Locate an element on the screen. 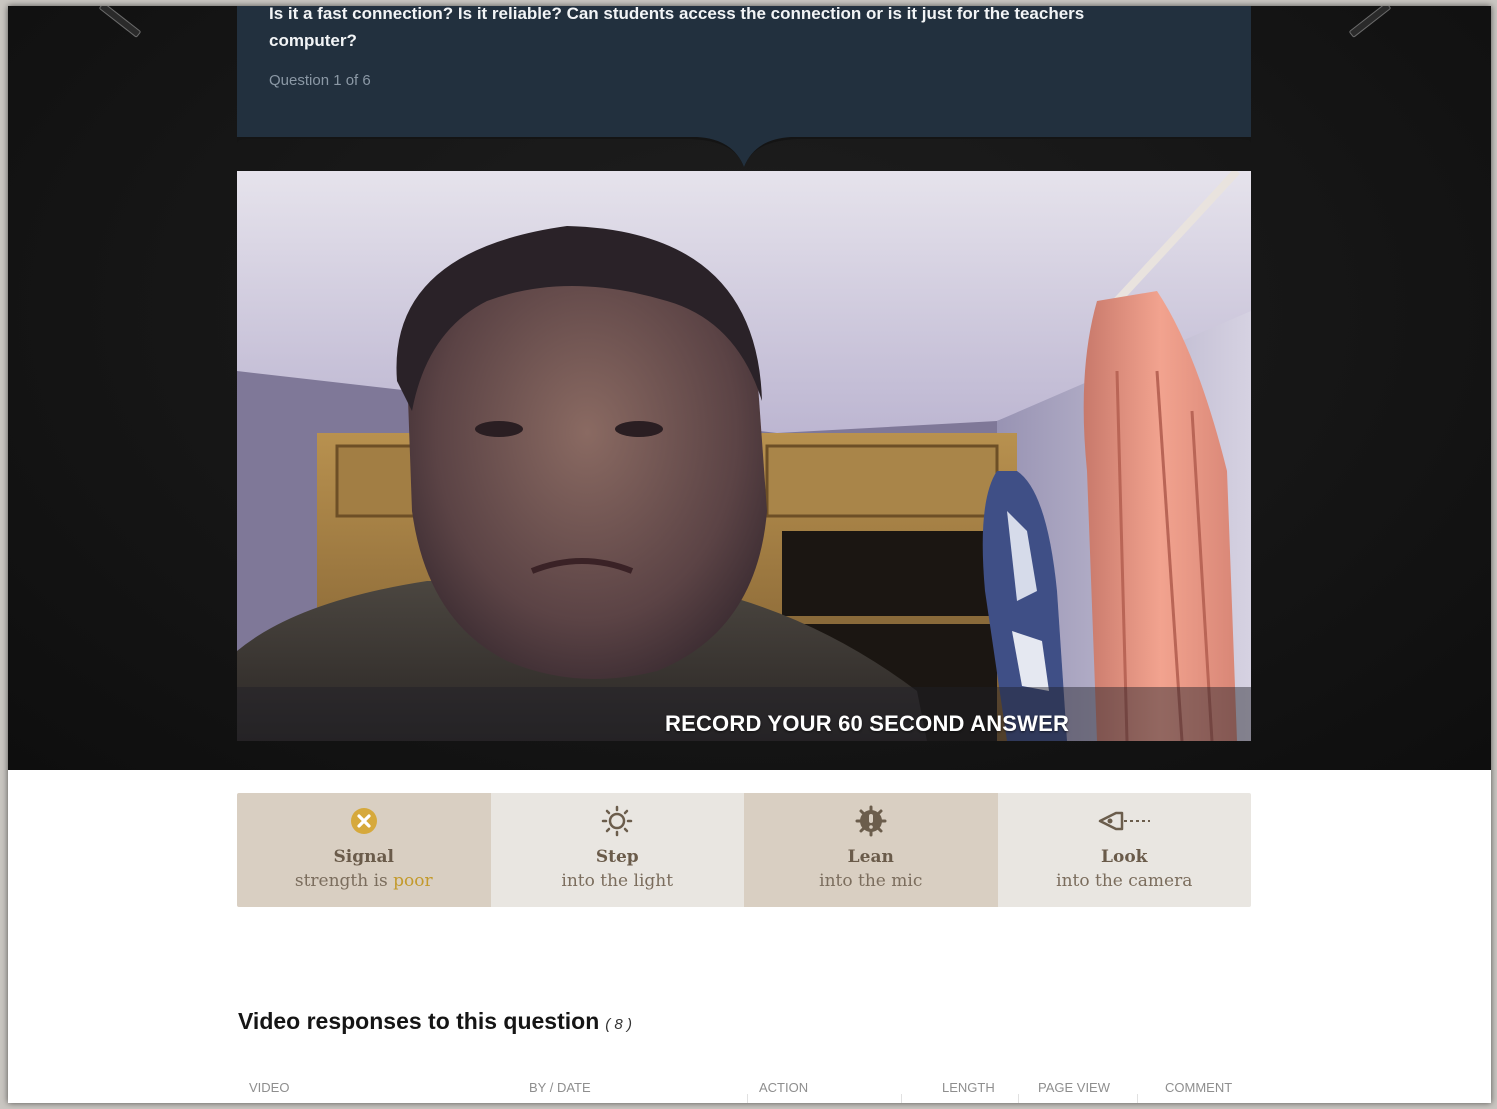  tip-title: Signal is located at coordinates (363, 857).